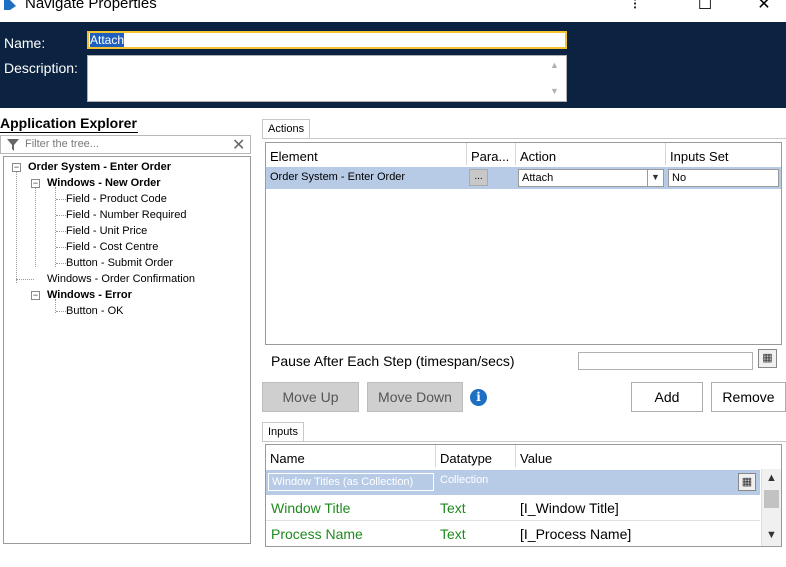 The height and width of the screenshot is (567, 786). What do you see at coordinates (679, 178) in the screenshot?
I see `inputs-set-value: No` at bounding box center [679, 178].